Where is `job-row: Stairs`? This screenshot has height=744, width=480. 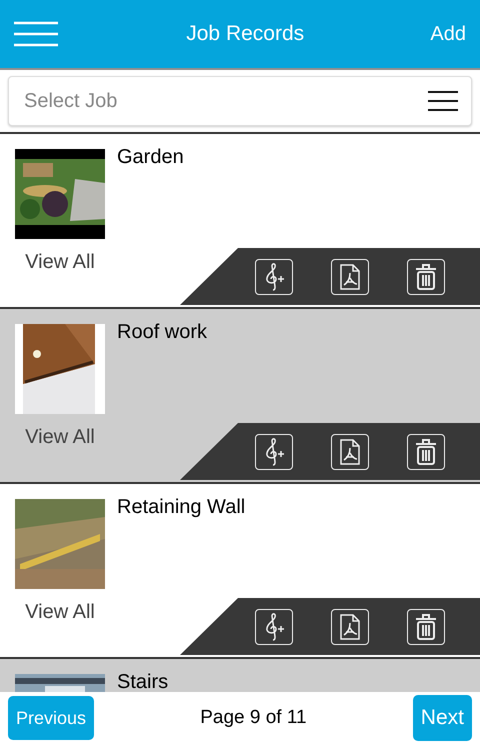
job-row: Stairs is located at coordinates (240, 675).